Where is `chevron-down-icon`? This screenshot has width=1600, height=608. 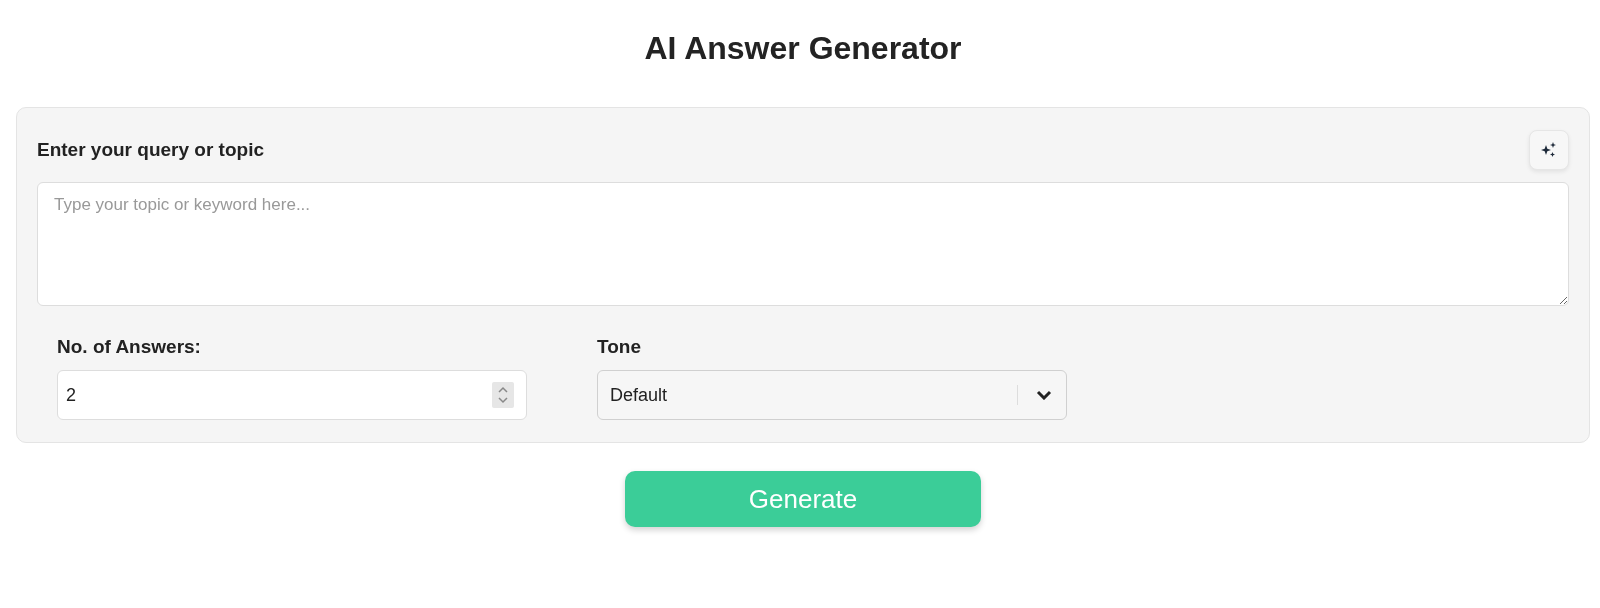 chevron-down-icon is located at coordinates (1044, 395).